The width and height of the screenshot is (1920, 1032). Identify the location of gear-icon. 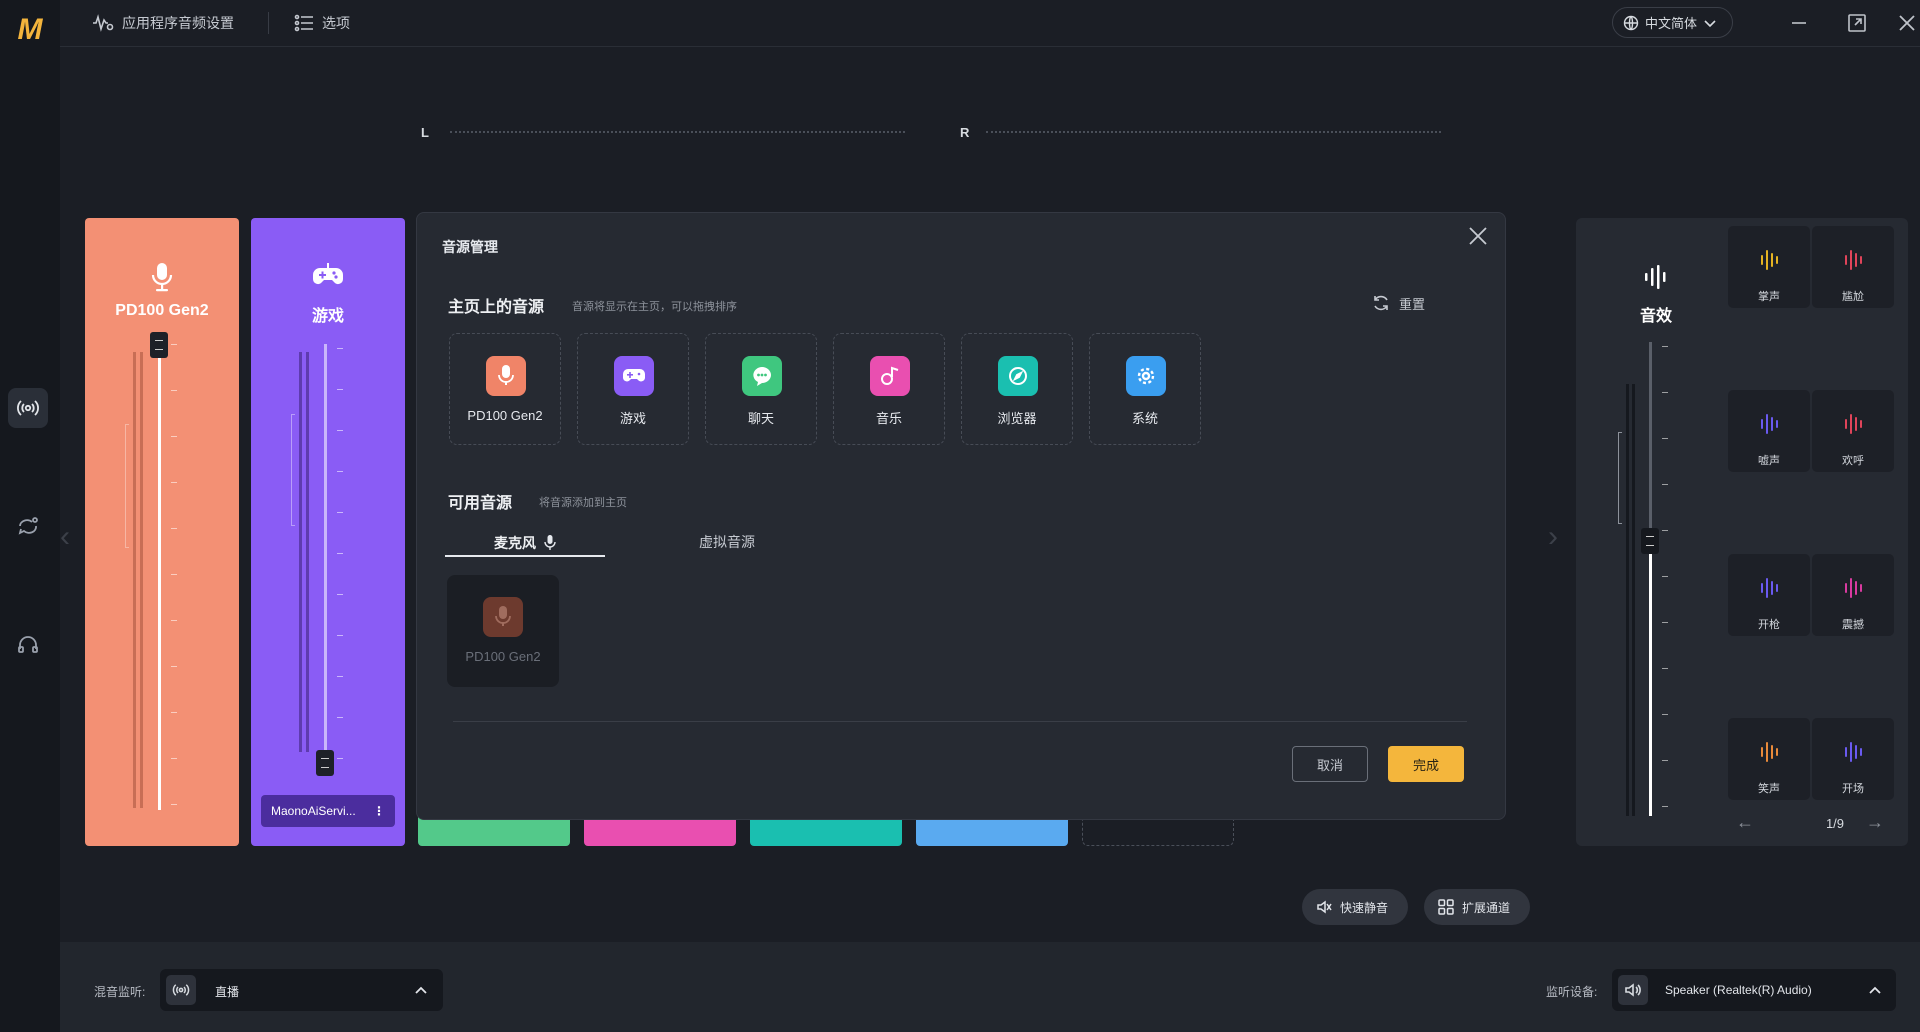
(1146, 376).